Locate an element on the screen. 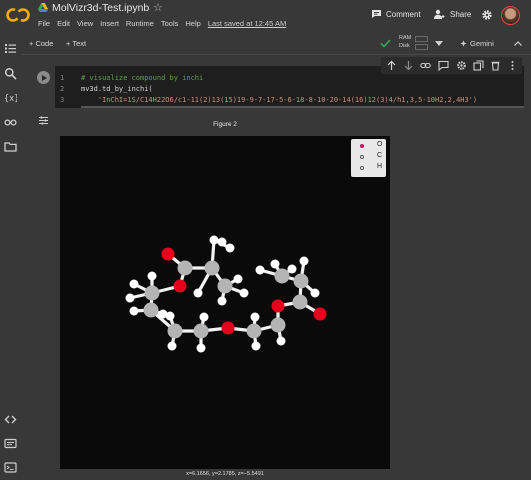  variables-icon: {x} is located at coordinates (10, 97).